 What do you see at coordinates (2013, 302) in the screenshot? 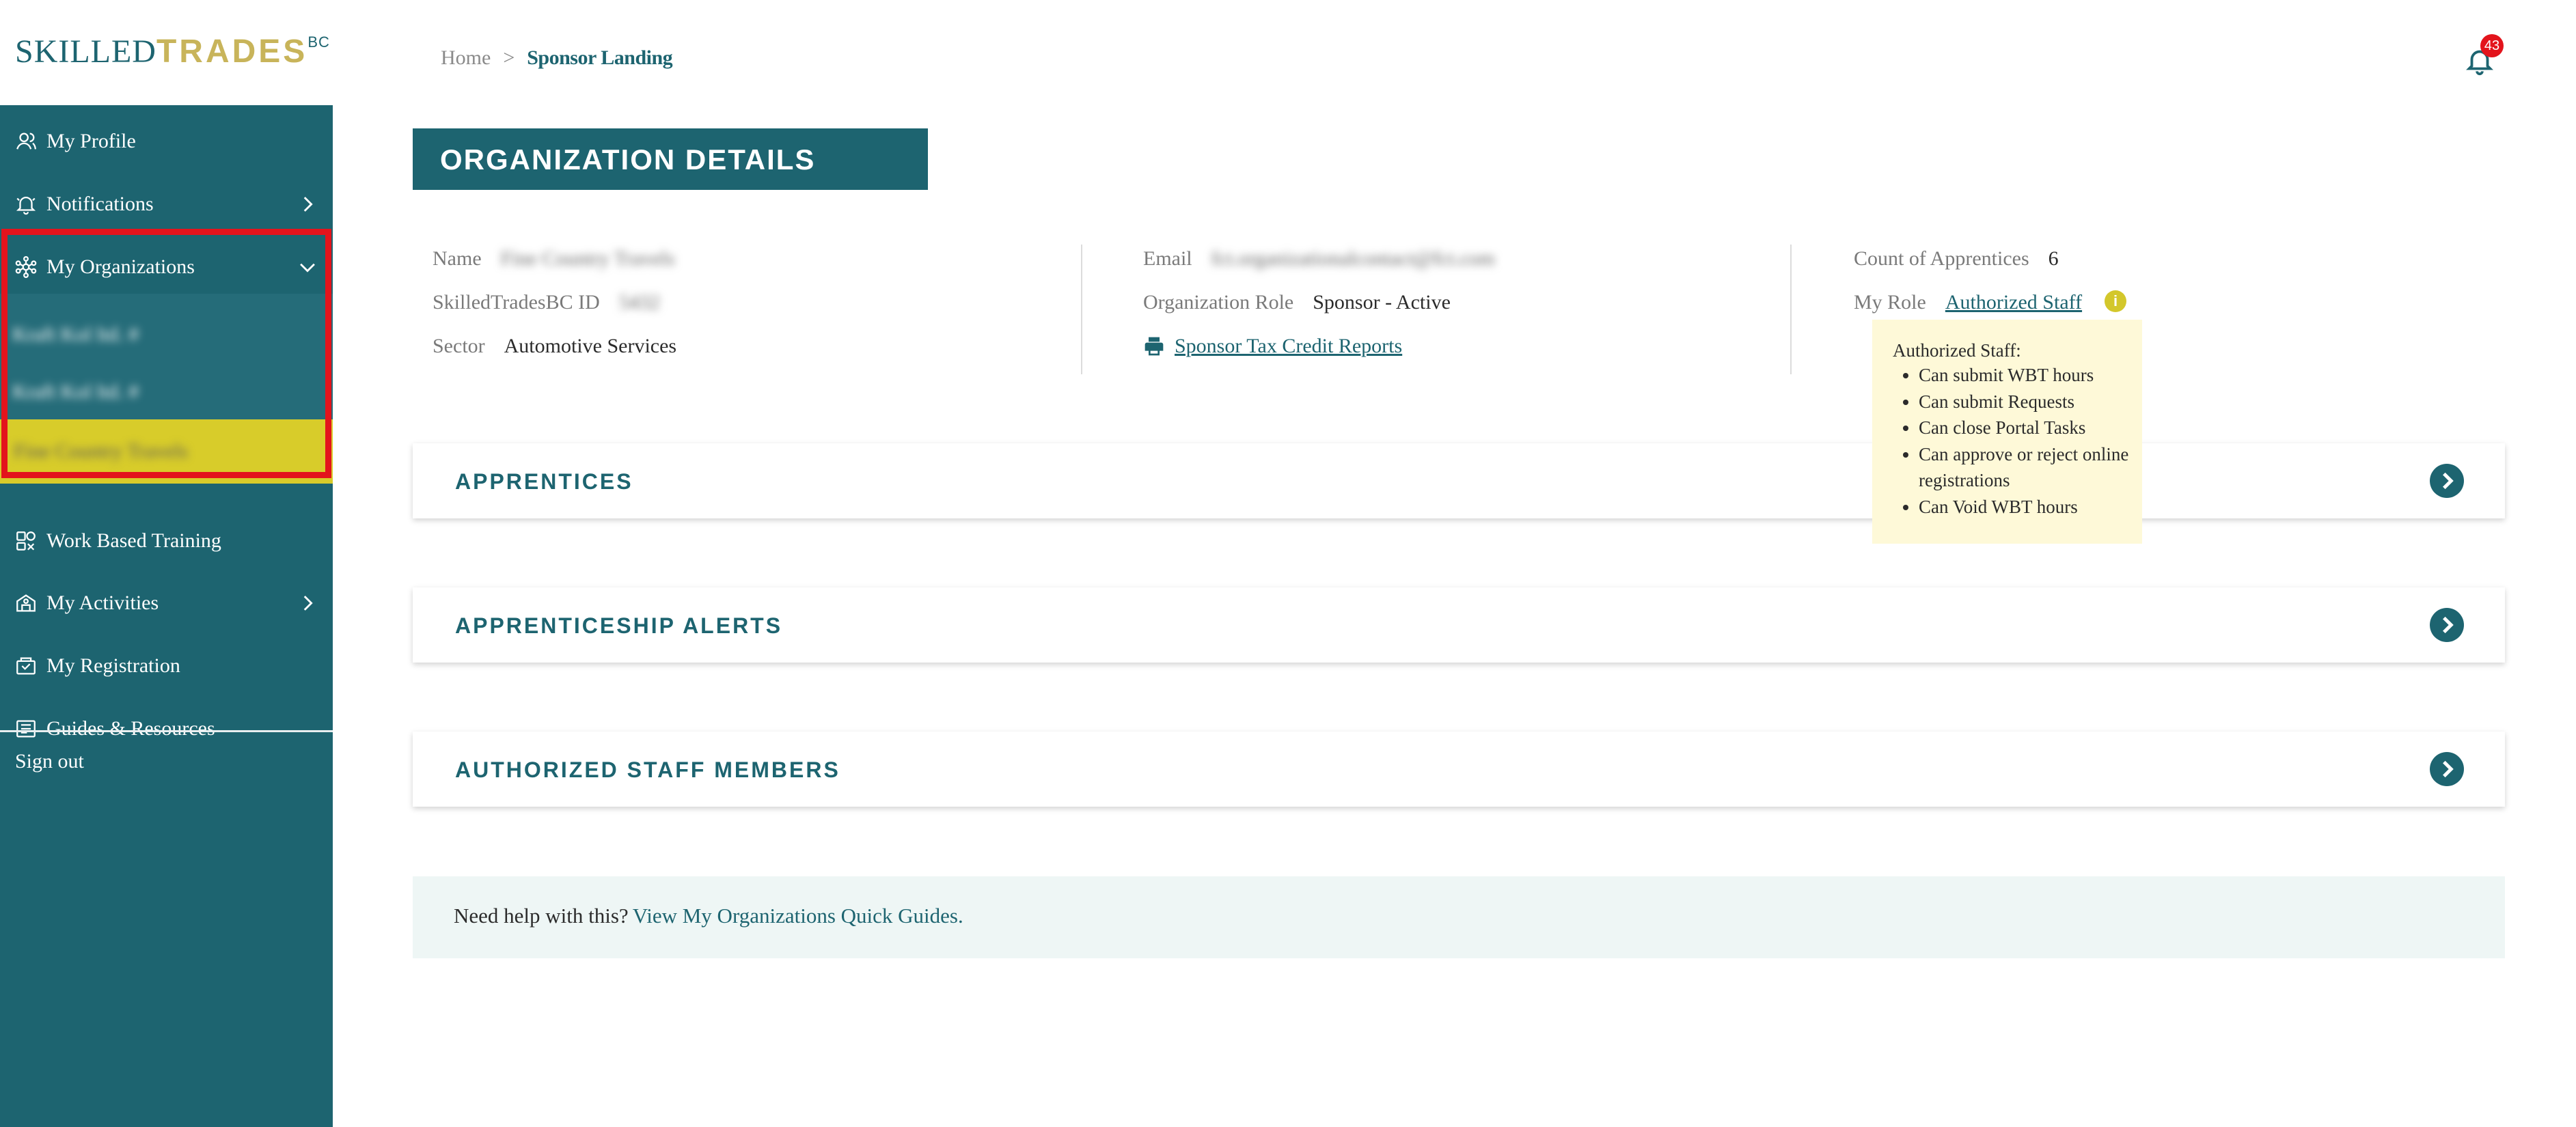
I see `my-role-link: Authorized Staff` at bounding box center [2013, 302].